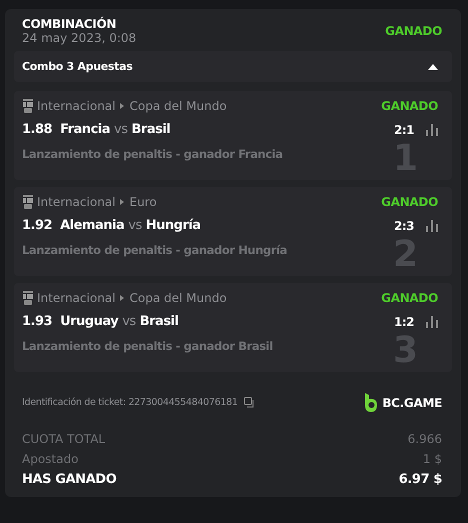 Image resolution: width=468 pixels, height=523 pixels. I want to click on copy-icon, so click(249, 402).